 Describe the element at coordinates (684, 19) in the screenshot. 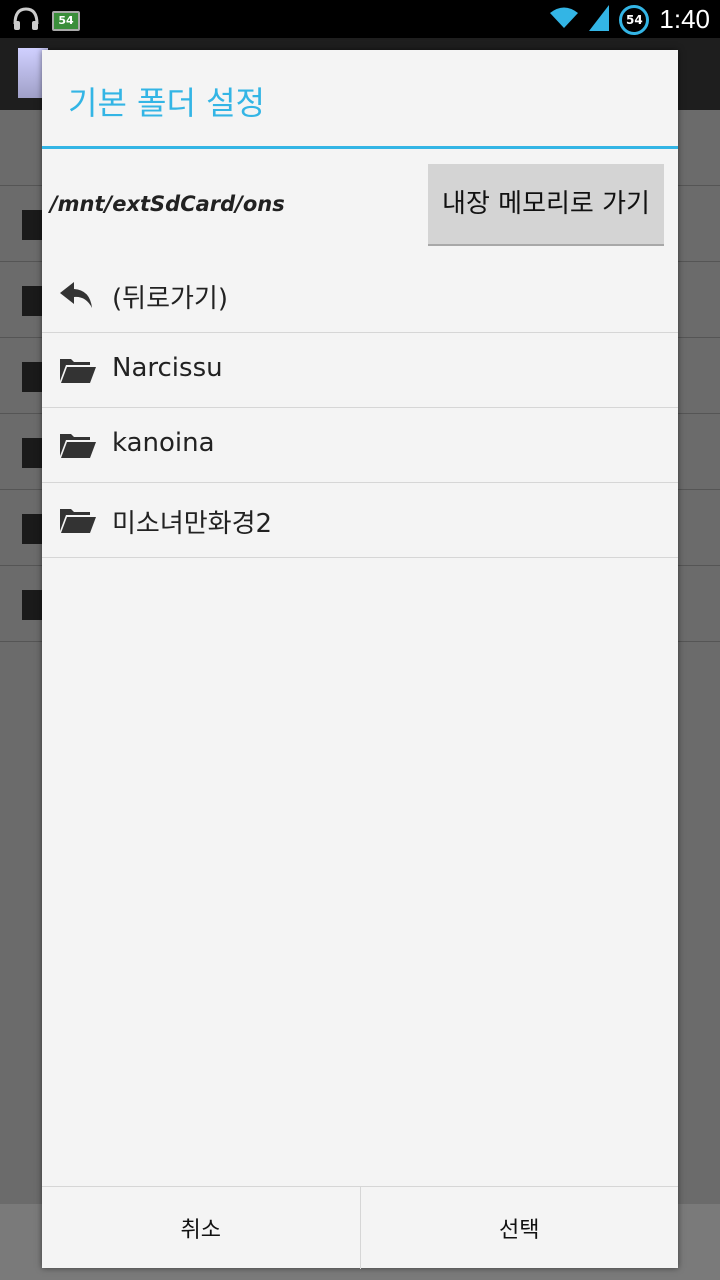

I see `clock: 1:40` at that location.